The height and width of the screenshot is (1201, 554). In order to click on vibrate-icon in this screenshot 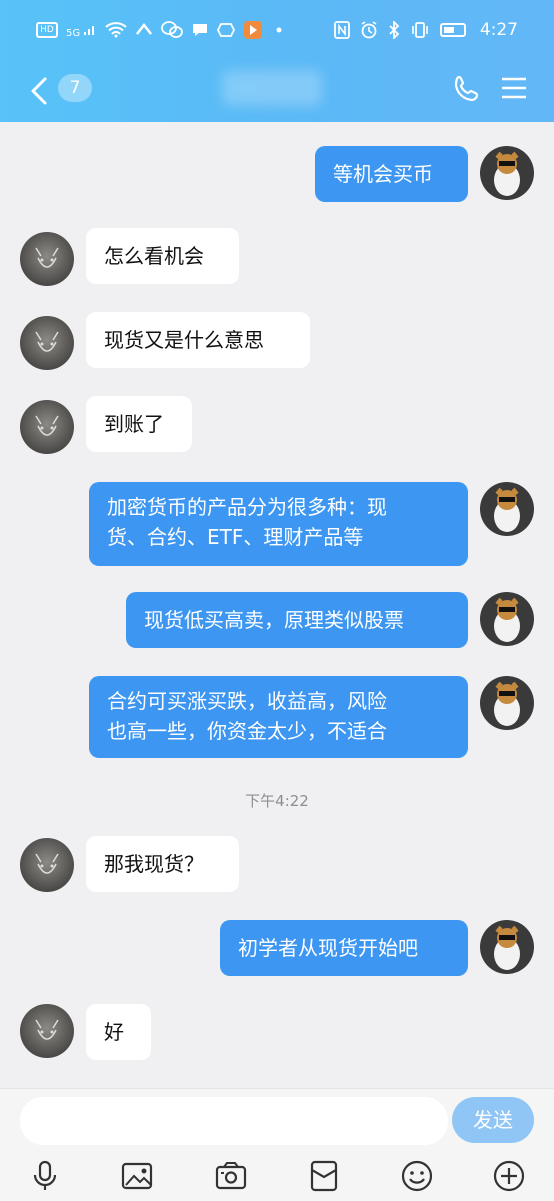, I will do `click(420, 30)`.